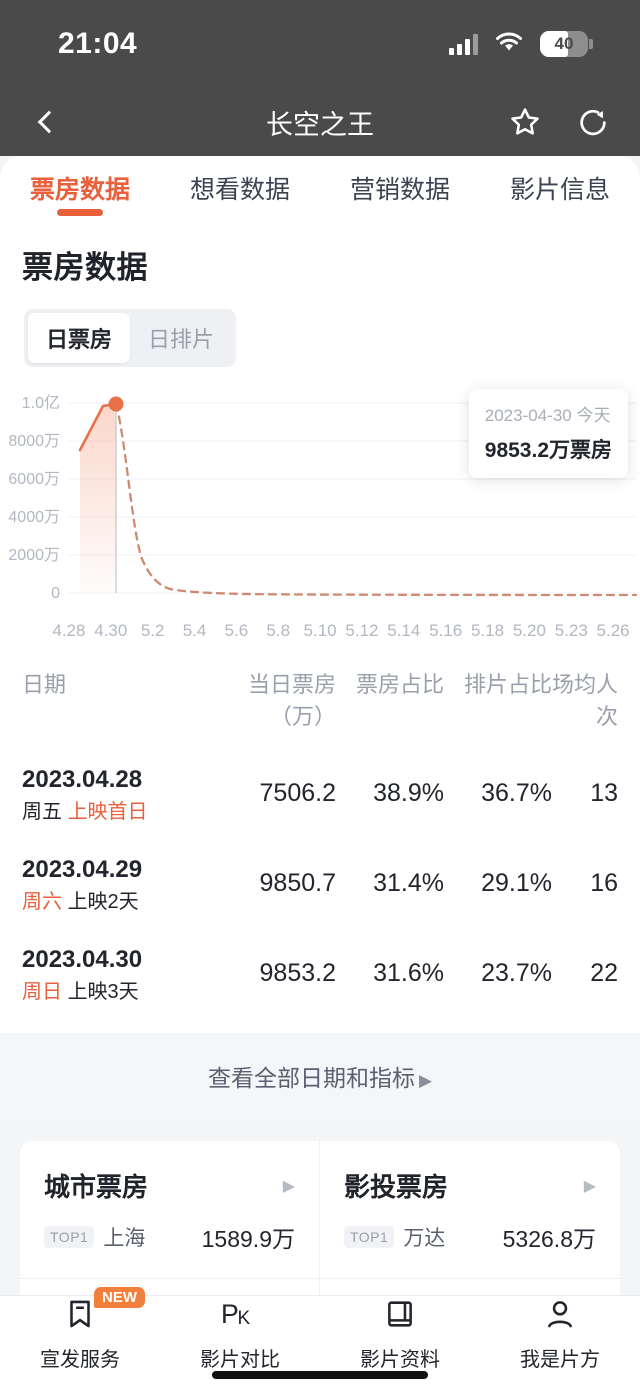 The image size is (640, 1387). I want to click on book-icon, so click(400, 1316).